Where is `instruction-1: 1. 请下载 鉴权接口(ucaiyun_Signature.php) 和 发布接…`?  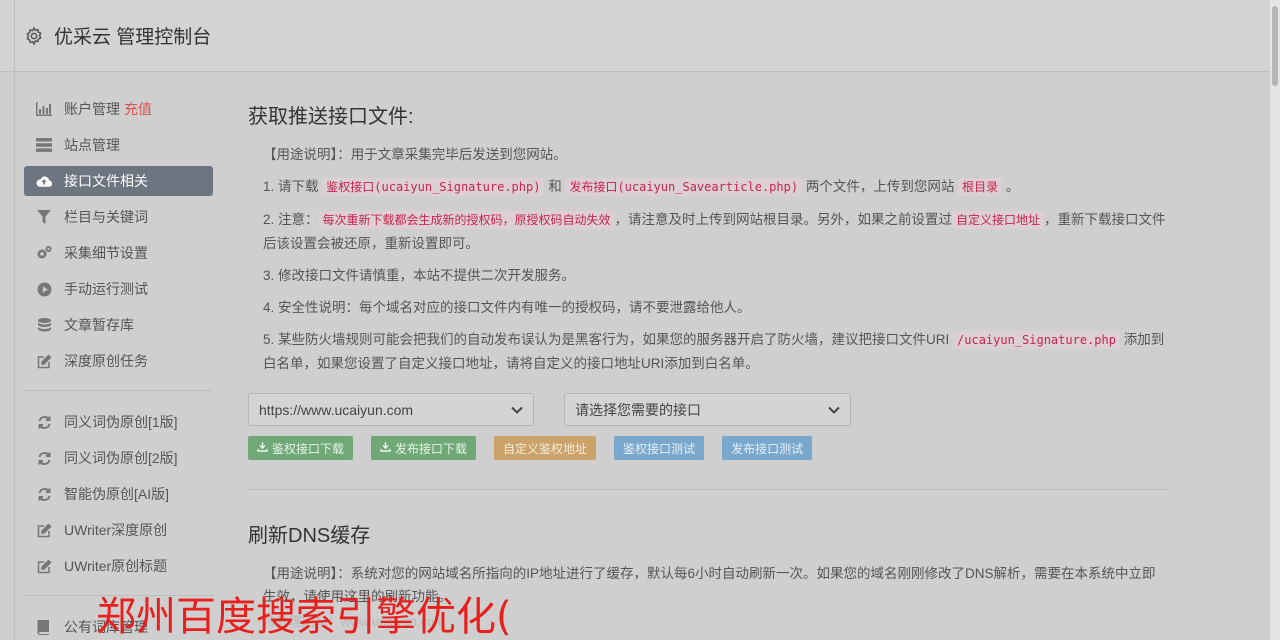
instruction-1: 1. 请下载 鉴权接口(ucaiyun_Signature.php) 和 发布接… is located at coordinates (708, 187).